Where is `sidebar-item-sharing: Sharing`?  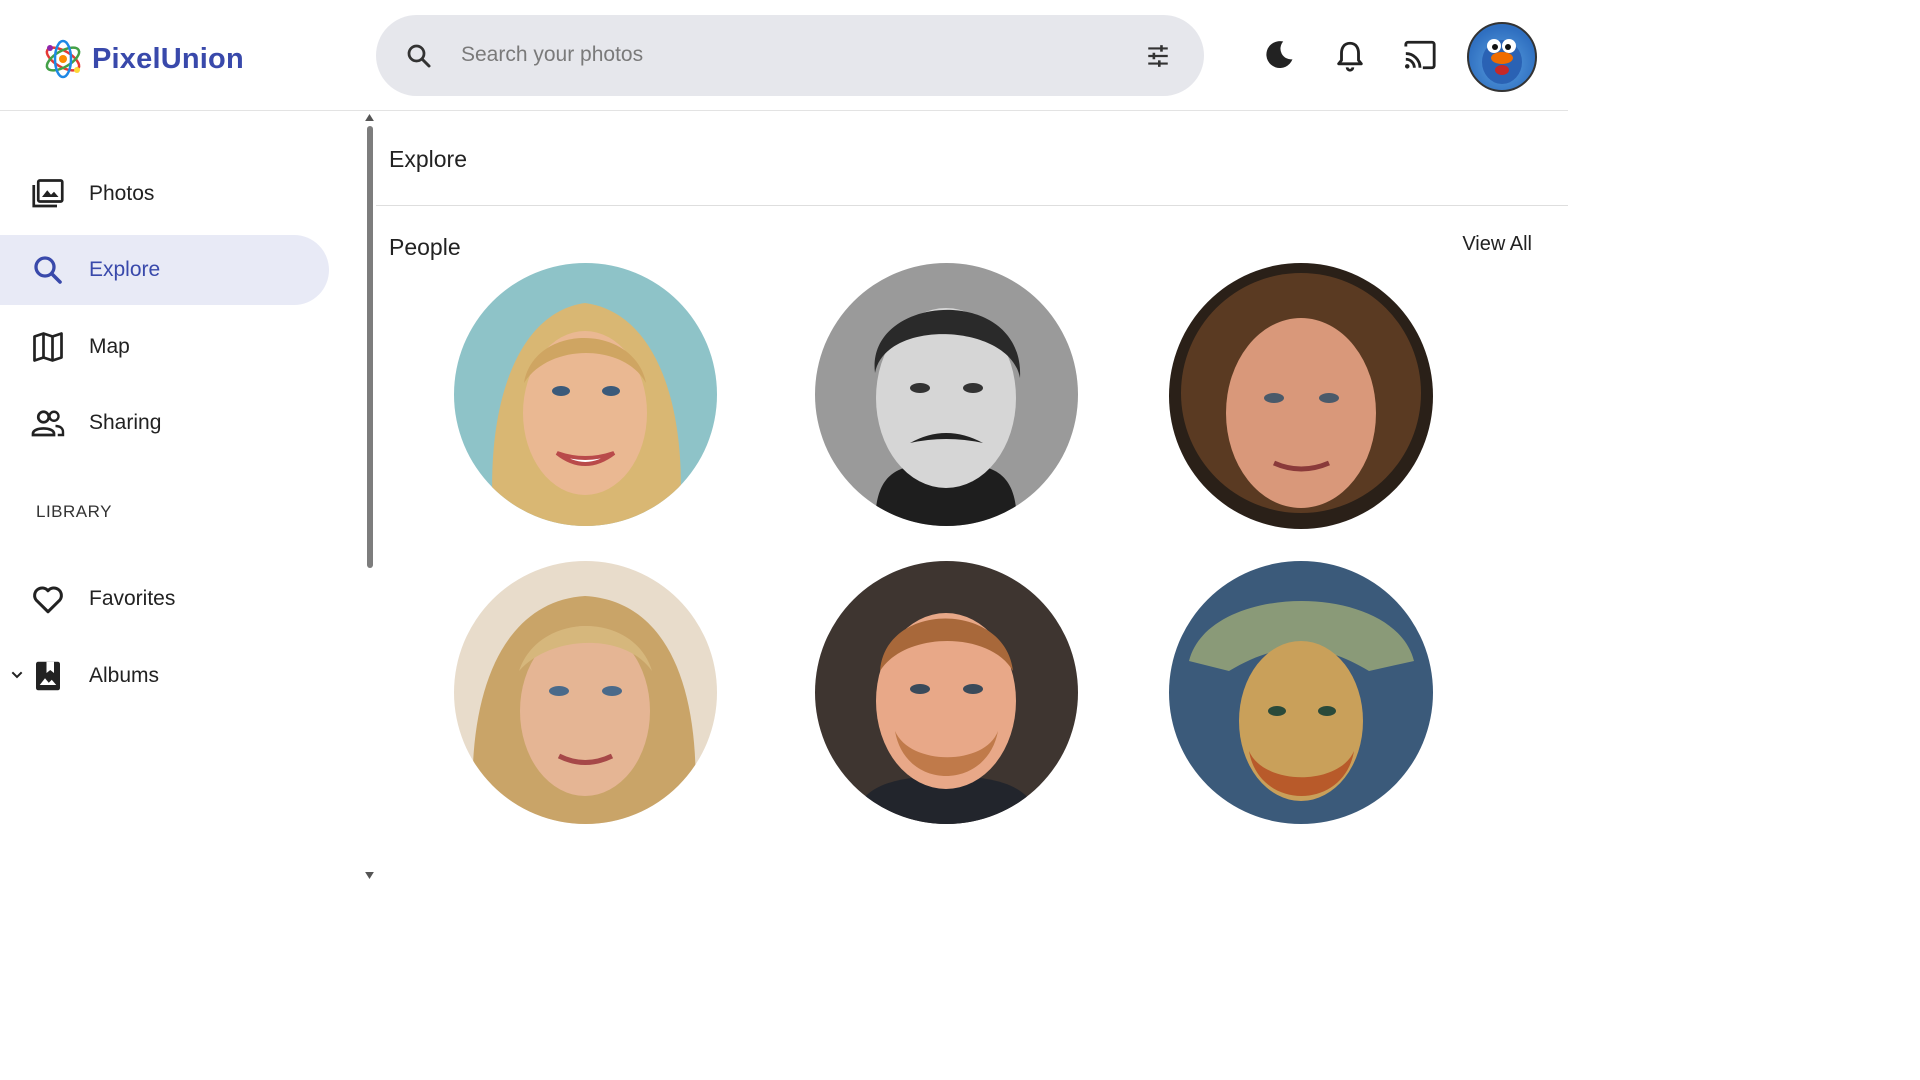 sidebar-item-sharing: Sharing is located at coordinates (164, 423).